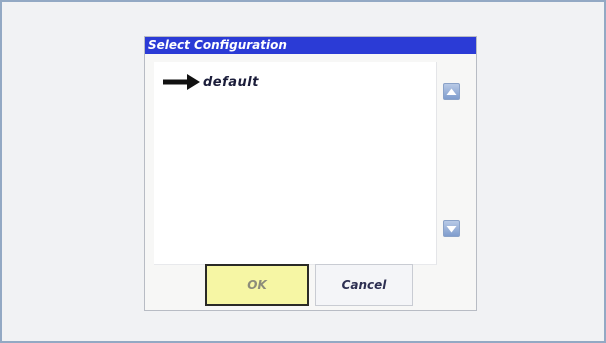  I want to click on list-item-label: default, so click(231, 82).